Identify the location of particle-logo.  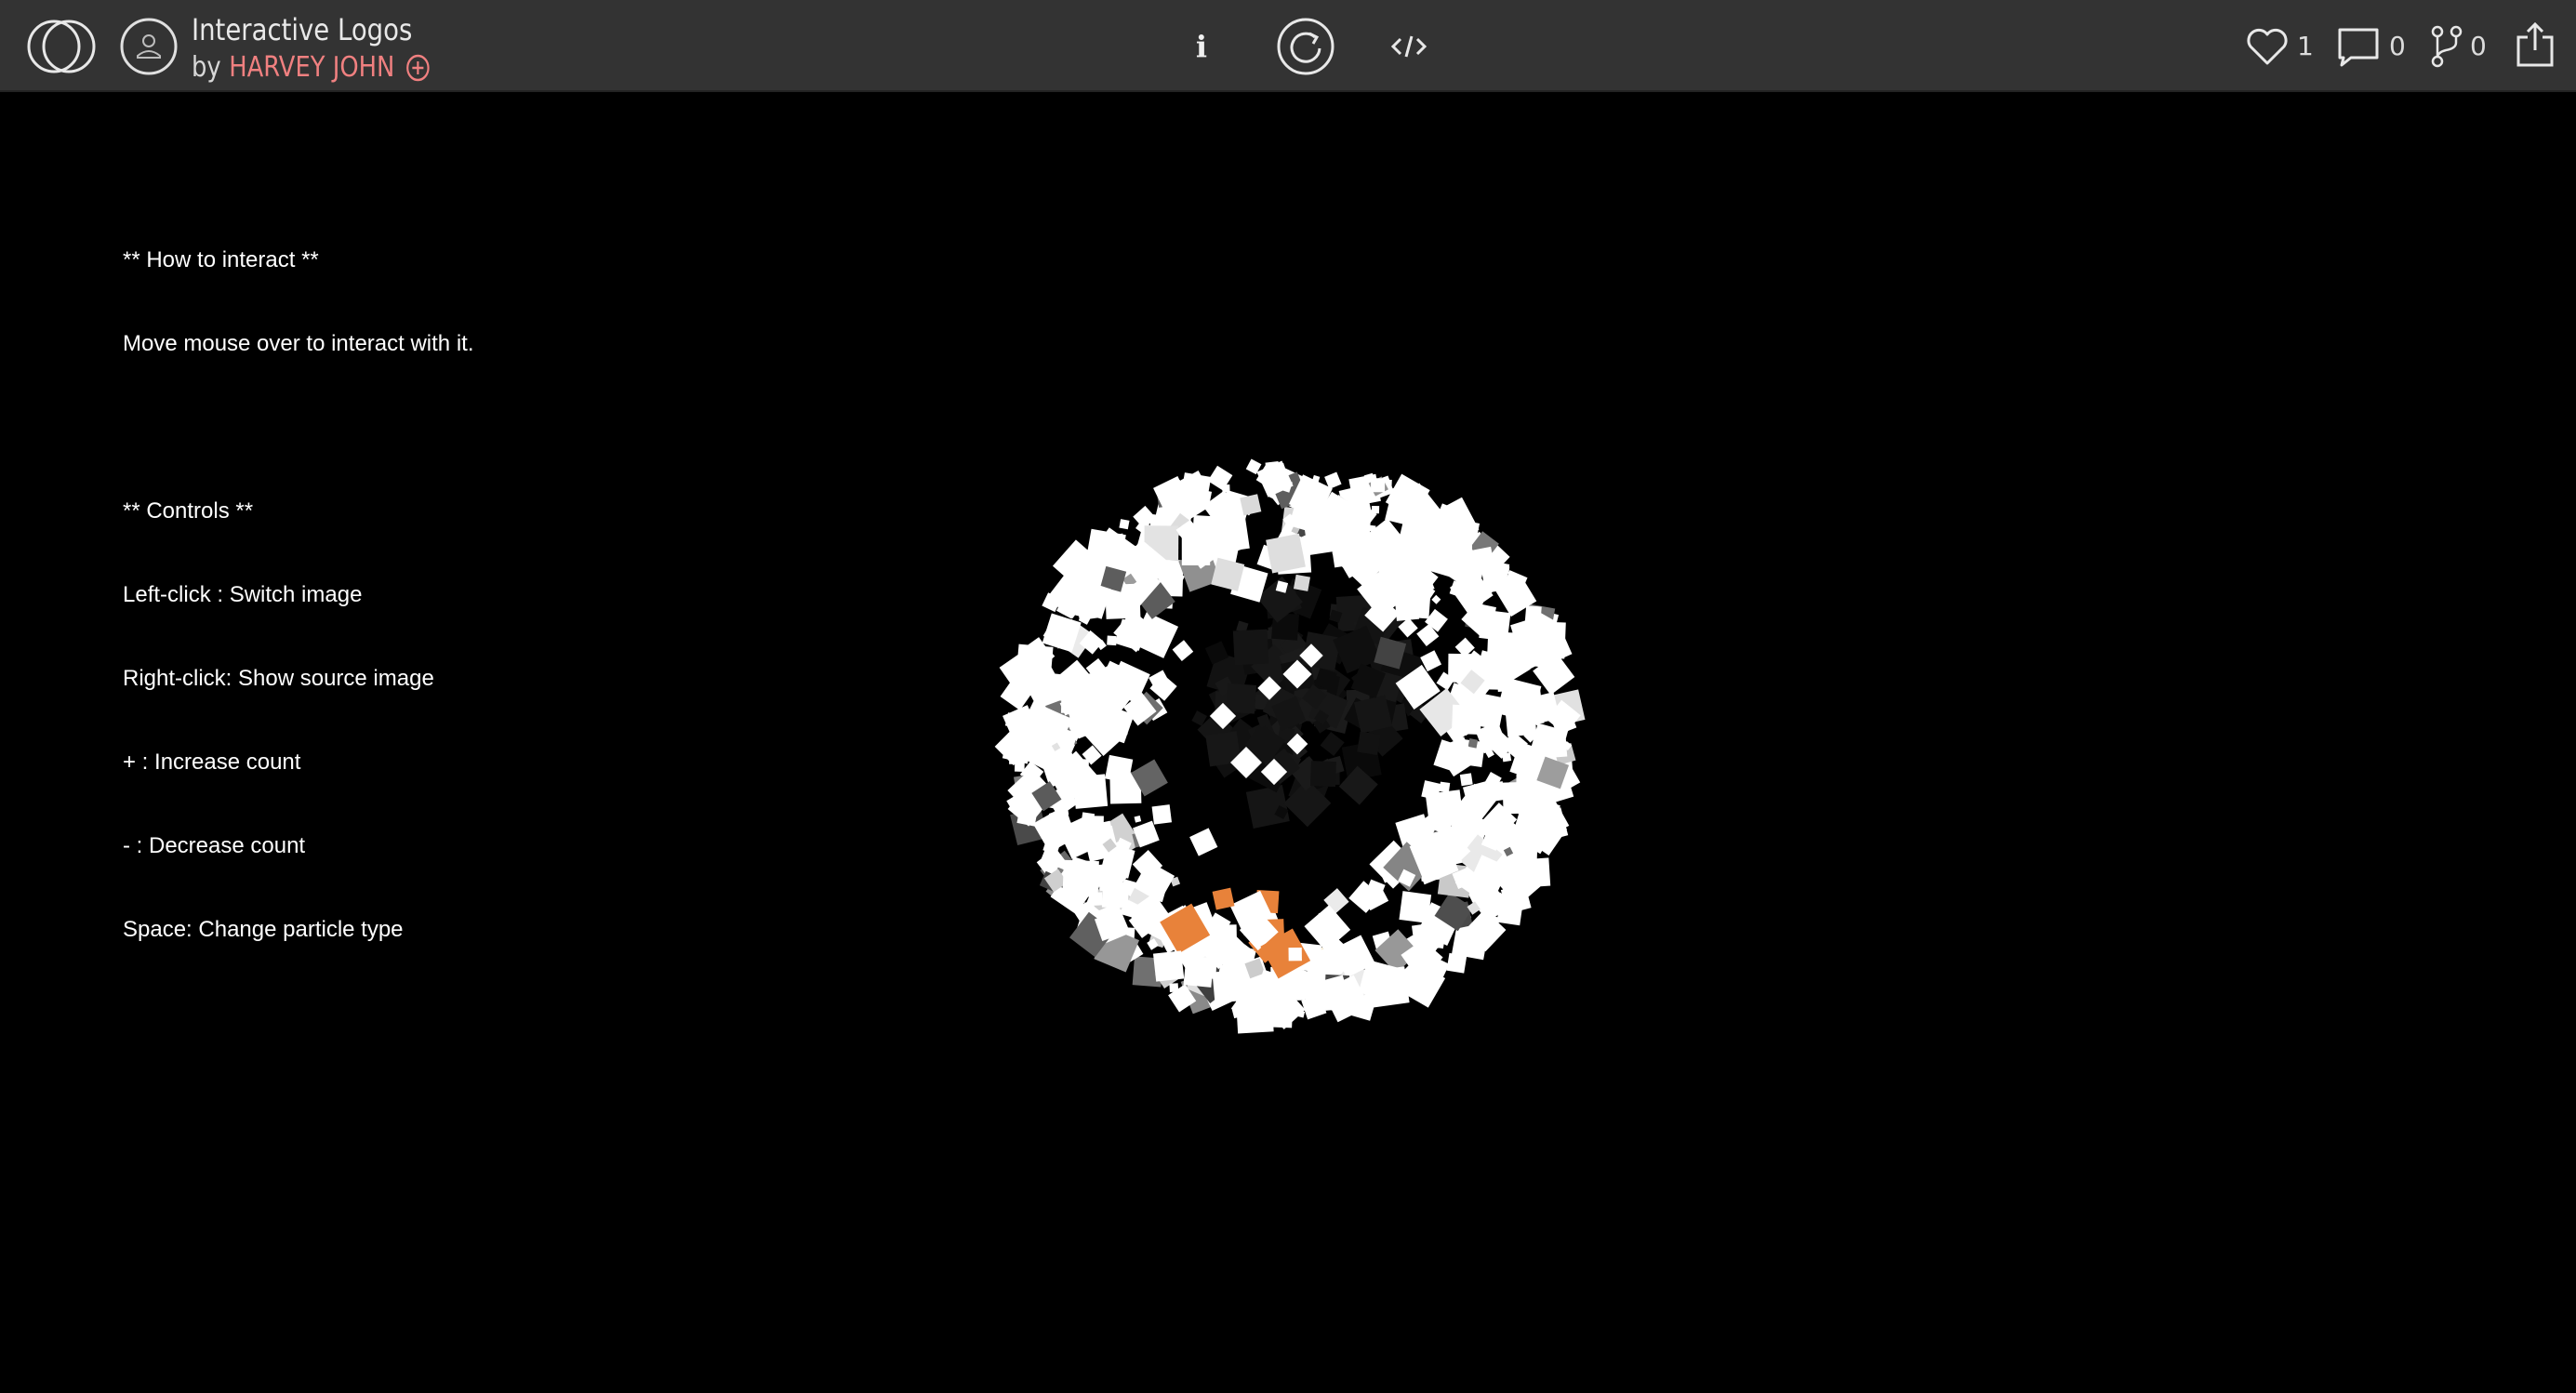
(1290, 746).